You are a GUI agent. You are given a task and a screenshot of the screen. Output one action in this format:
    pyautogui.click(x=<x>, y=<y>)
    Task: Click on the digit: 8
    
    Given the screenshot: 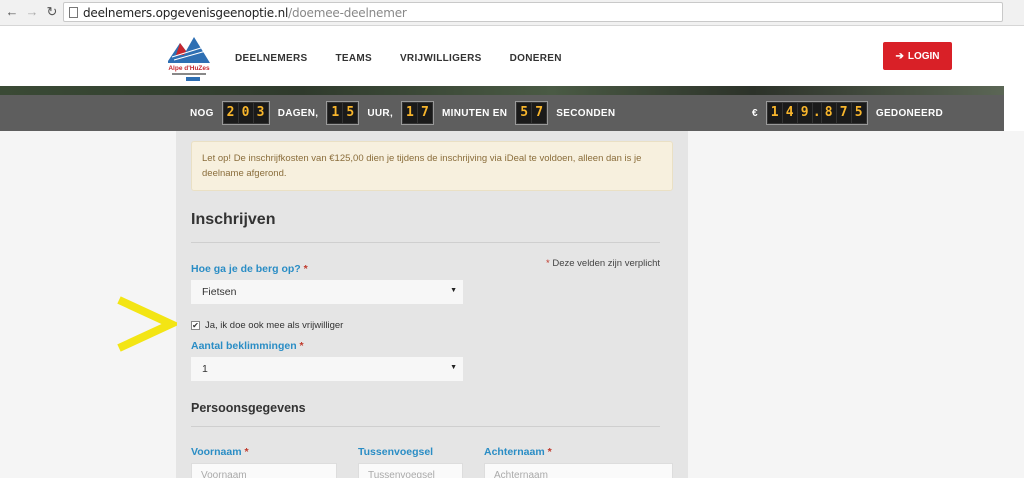 What is the action you would take?
    pyautogui.click(x=828, y=113)
    